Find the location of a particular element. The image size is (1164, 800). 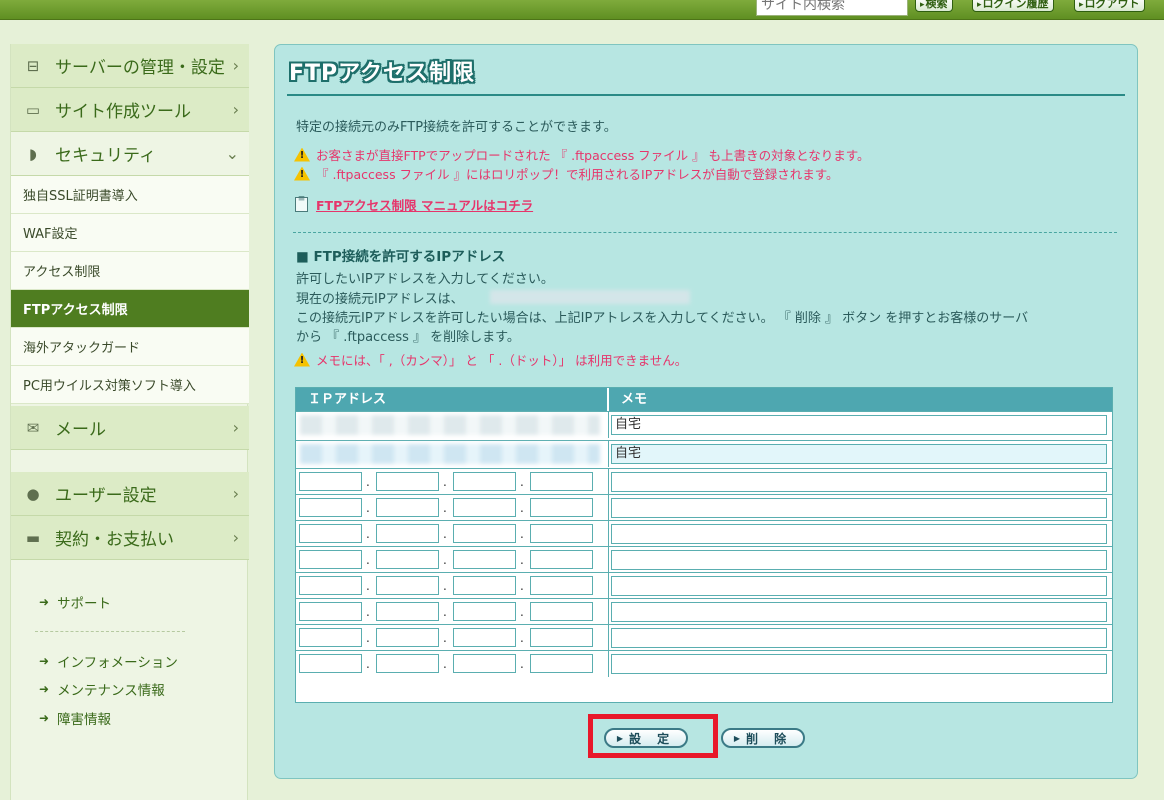

link-label: メンテナンス情報 is located at coordinates (111, 691).